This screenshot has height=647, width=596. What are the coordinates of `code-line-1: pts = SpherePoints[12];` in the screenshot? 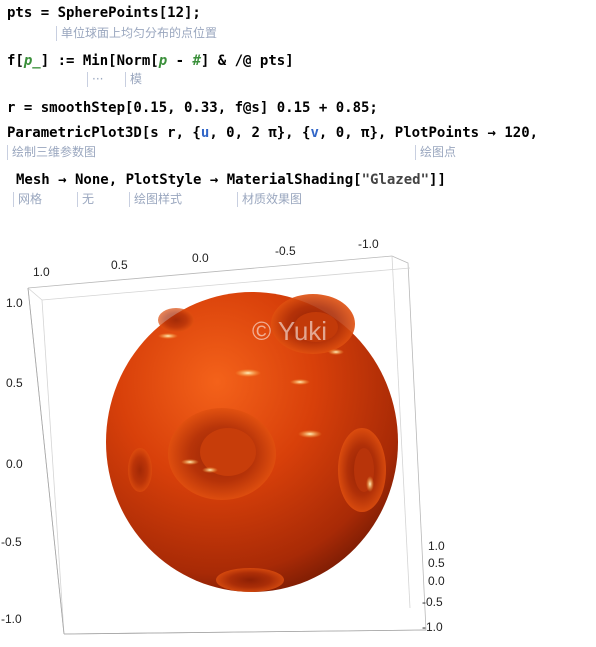 It's located at (104, 13).